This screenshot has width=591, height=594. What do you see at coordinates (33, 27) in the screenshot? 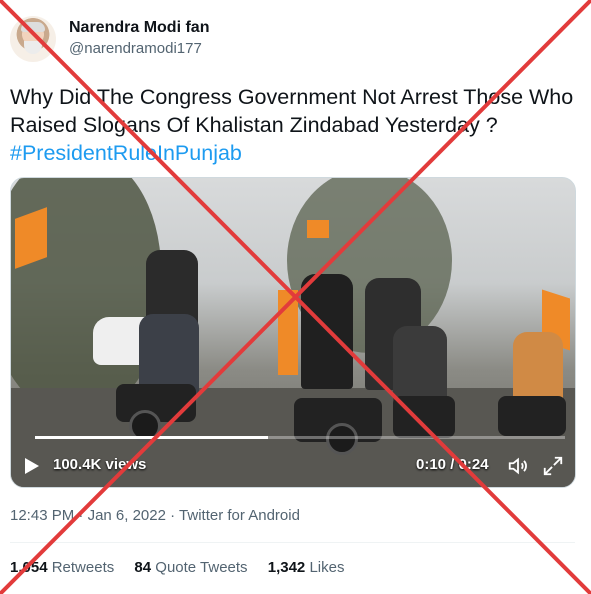
I see `avatar-hair` at bounding box center [33, 27].